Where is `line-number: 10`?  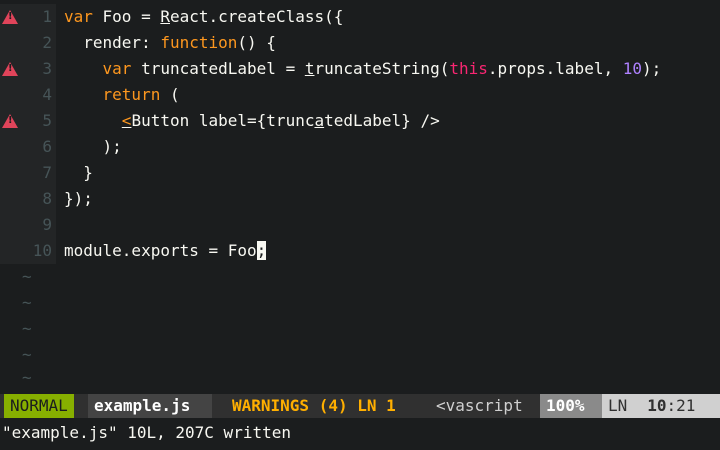
line-number: 10 is located at coordinates (39, 251).